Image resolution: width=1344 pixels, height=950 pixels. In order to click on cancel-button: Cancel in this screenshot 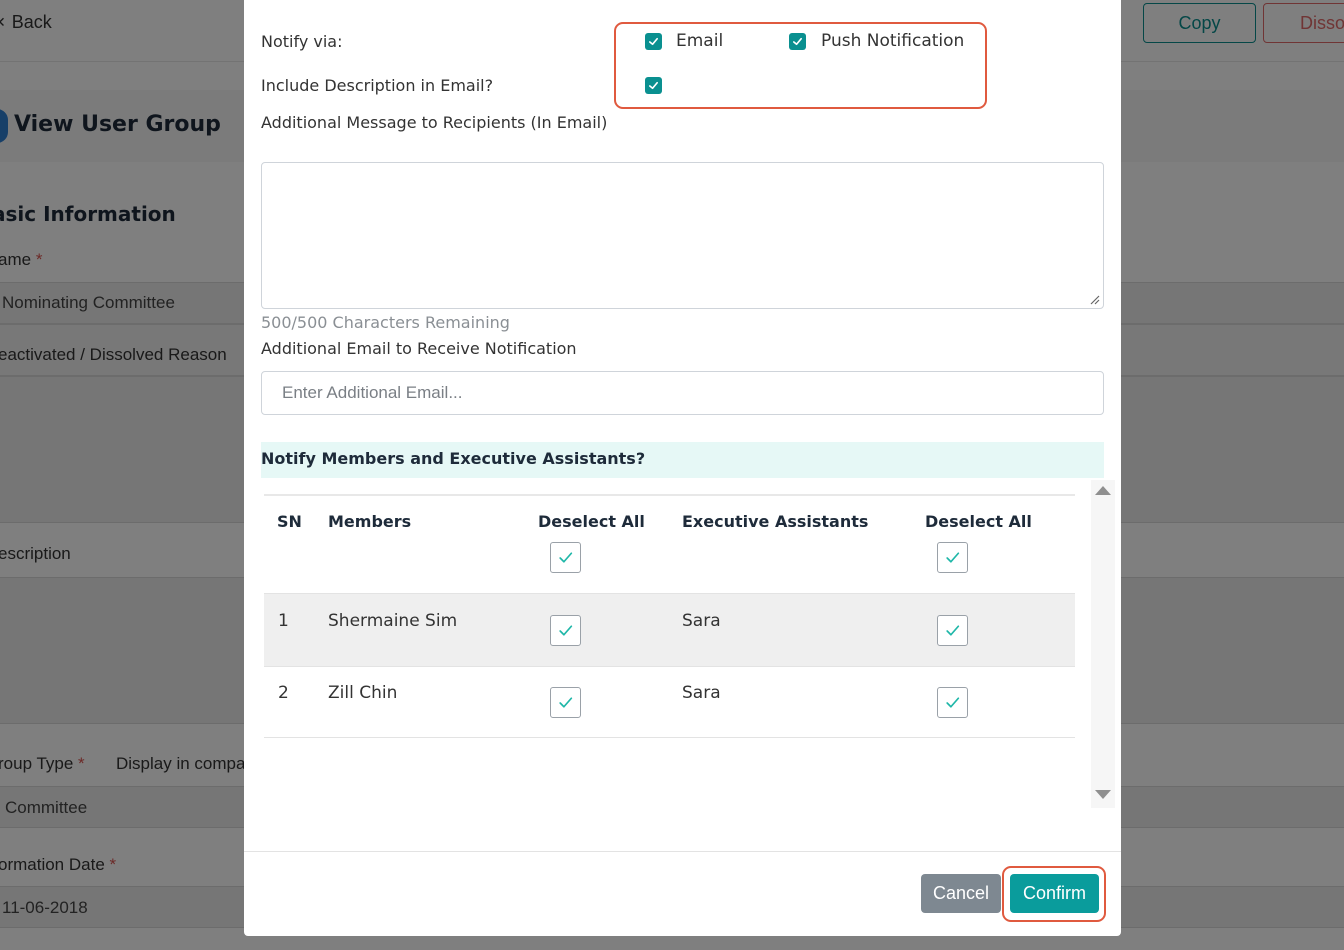, I will do `click(961, 893)`.